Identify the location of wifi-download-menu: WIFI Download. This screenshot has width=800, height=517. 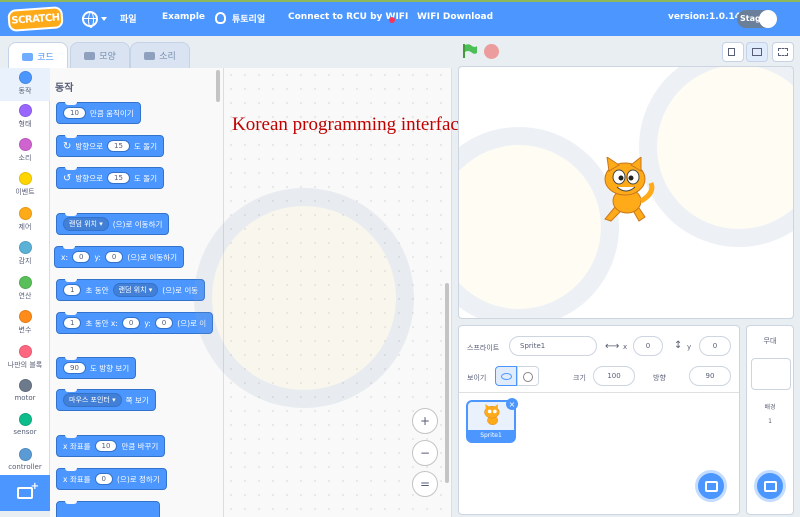
(455, 17).